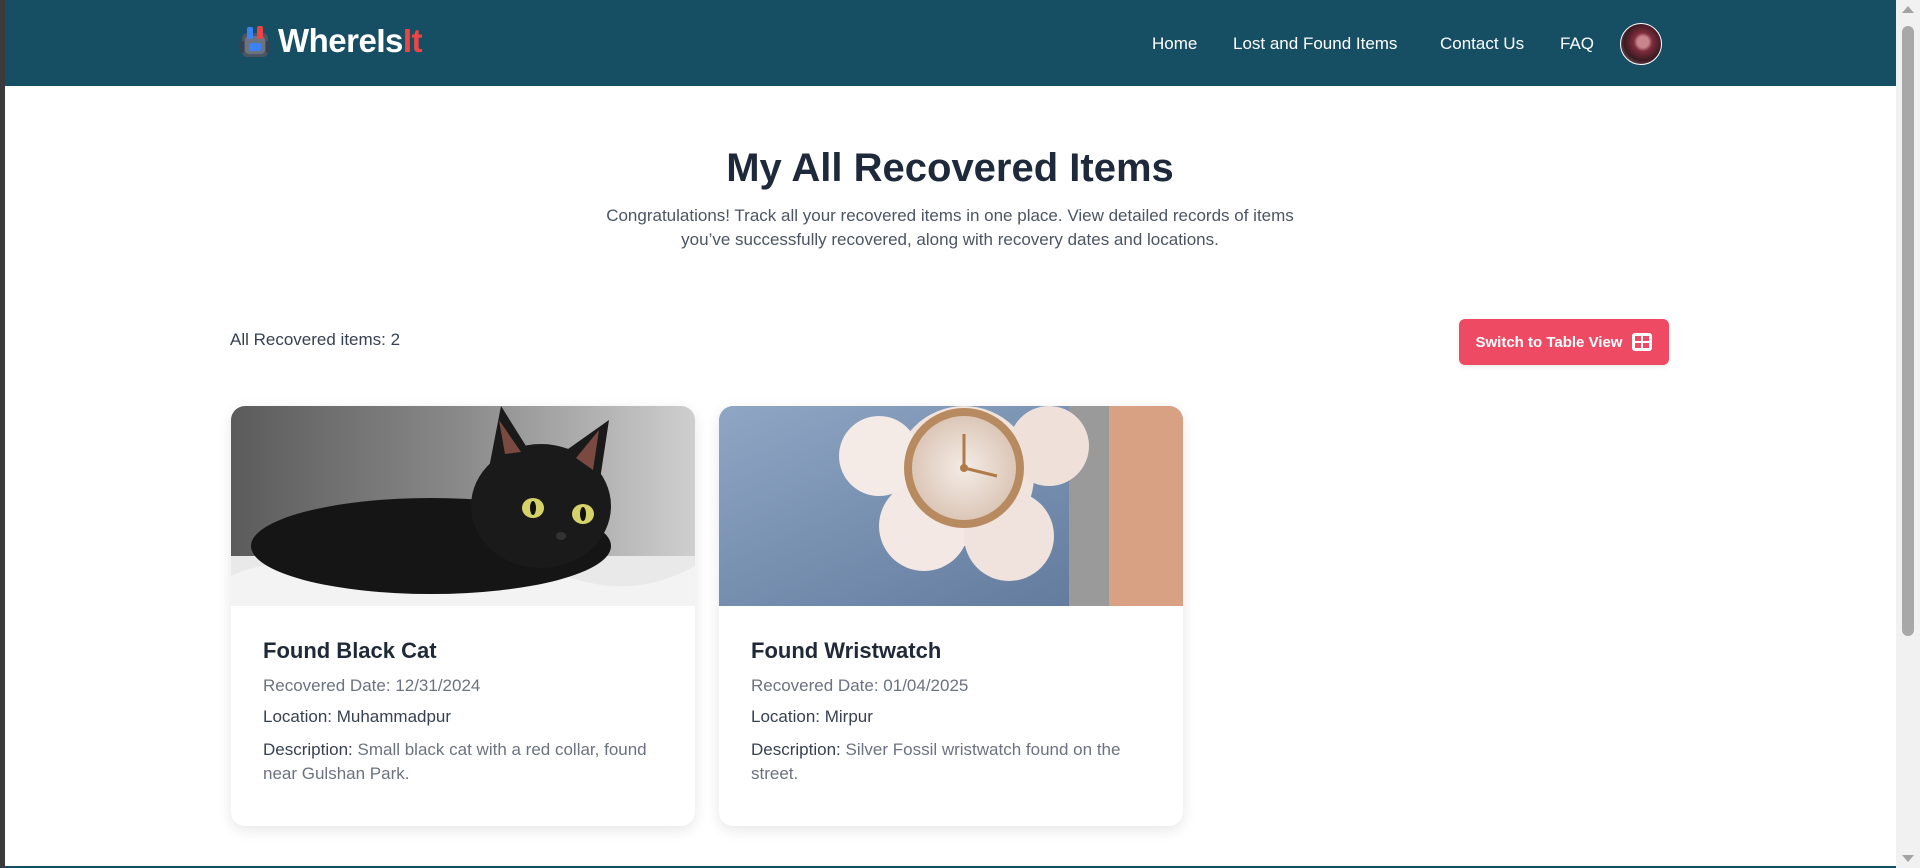 The width and height of the screenshot is (1920, 868). What do you see at coordinates (1908, 9) in the screenshot?
I see `scroll-up-arrow-icon` at bounding box center [1908, 9].